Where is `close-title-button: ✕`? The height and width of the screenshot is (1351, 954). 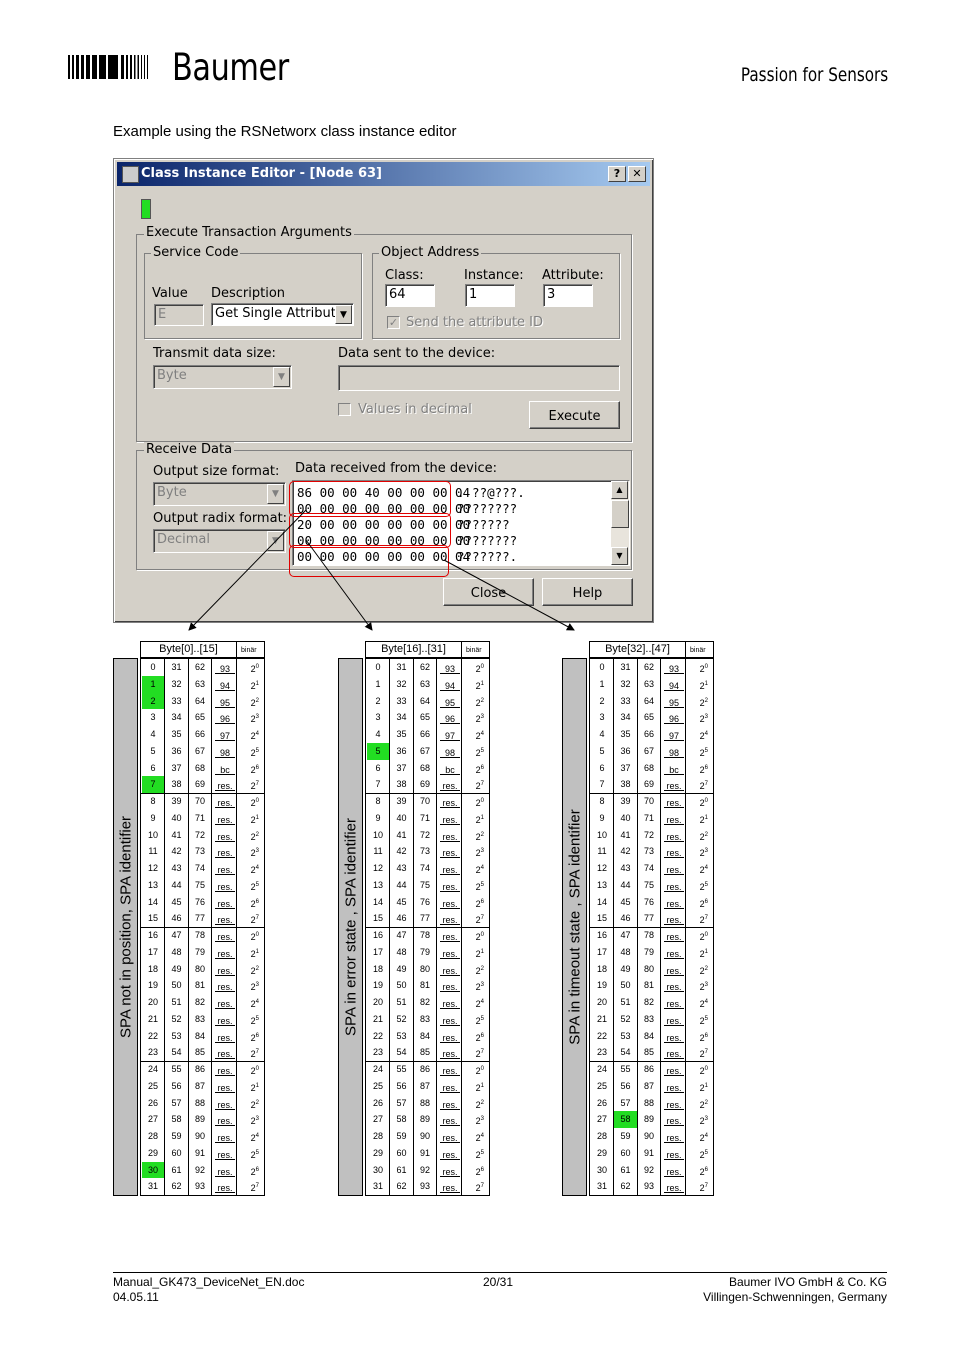 close-title-button: ✕ is located at coordinates (637, 174).